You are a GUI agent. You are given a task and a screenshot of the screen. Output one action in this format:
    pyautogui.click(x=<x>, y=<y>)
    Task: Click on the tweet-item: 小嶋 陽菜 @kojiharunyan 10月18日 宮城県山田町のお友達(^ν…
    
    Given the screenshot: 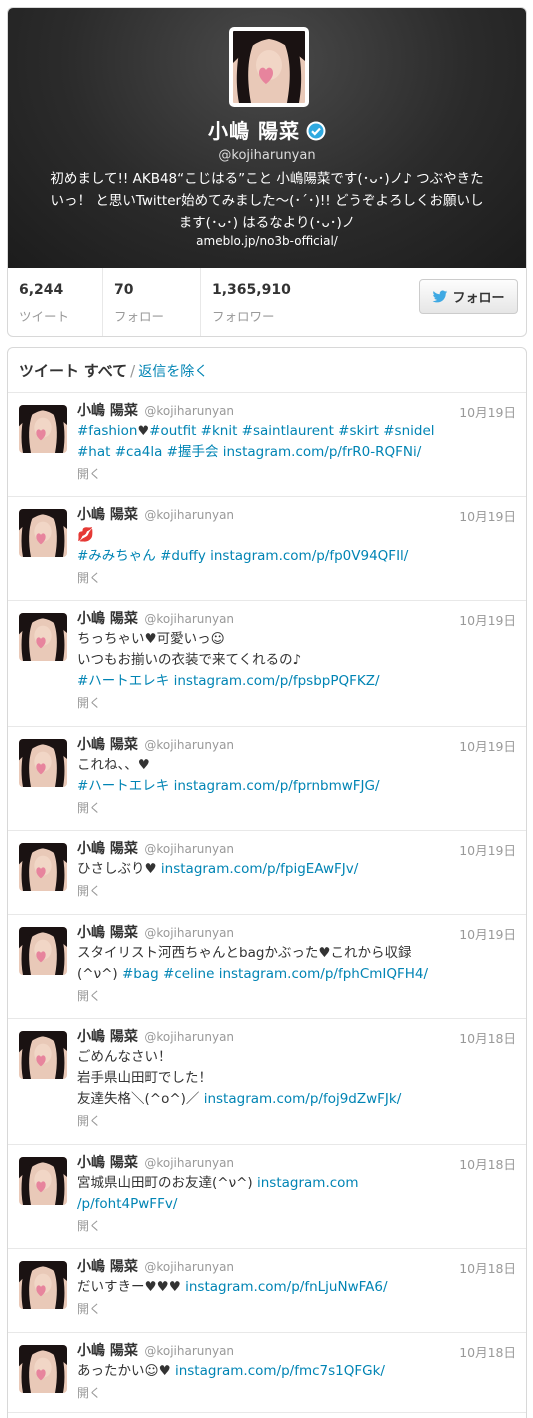 What is the action you would take?
    pyautogui.click(x=267, y=1197)
    